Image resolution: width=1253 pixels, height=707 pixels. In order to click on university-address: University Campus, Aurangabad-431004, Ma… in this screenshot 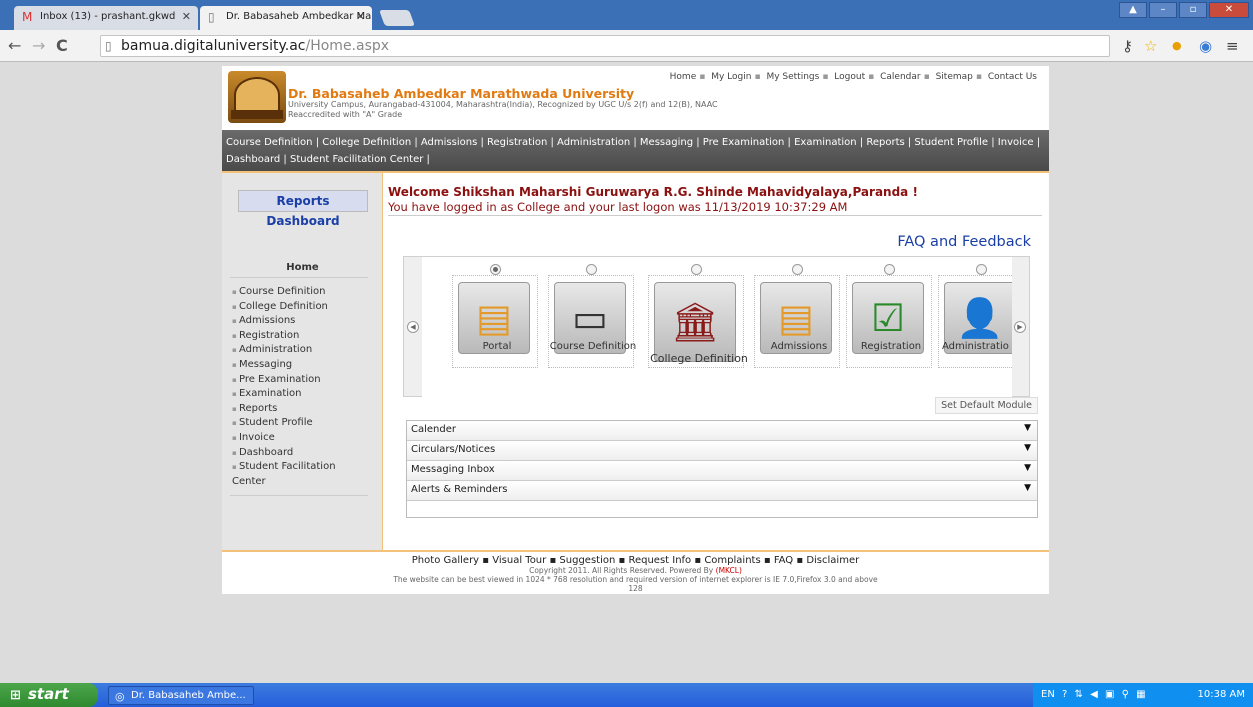, I will do `click(503, 104)`.